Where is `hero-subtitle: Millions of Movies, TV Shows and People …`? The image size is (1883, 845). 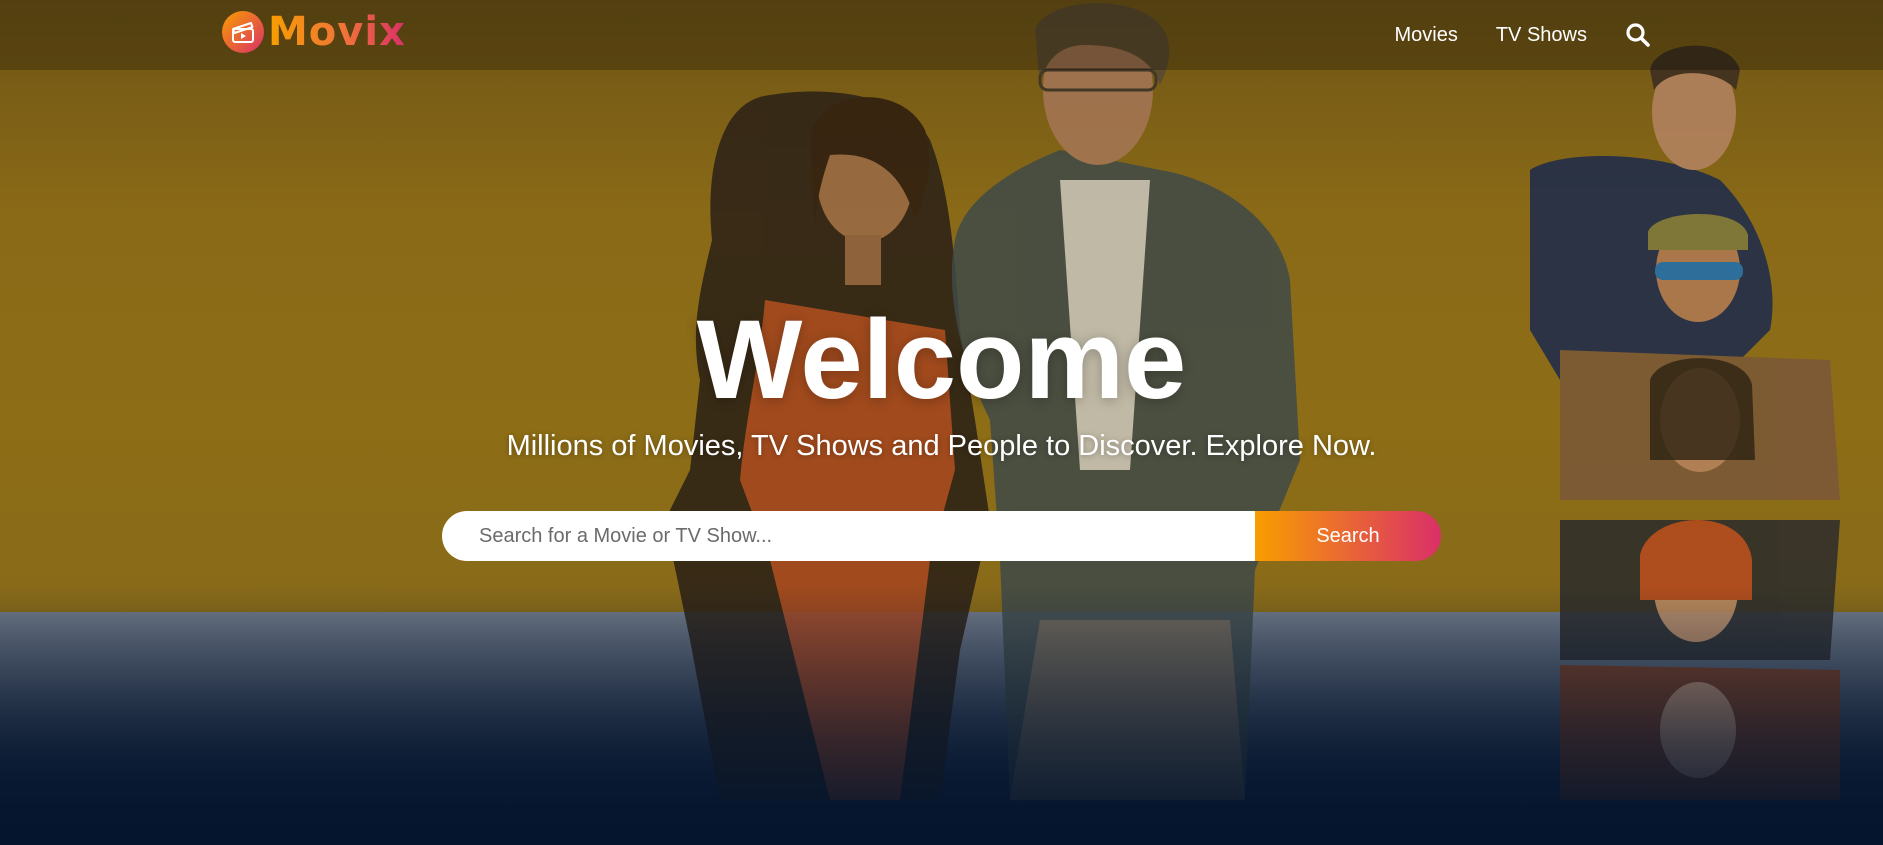
hero-subtitle: Millions of Movies, TV Shows and People … is located at coordinates (941, 446).